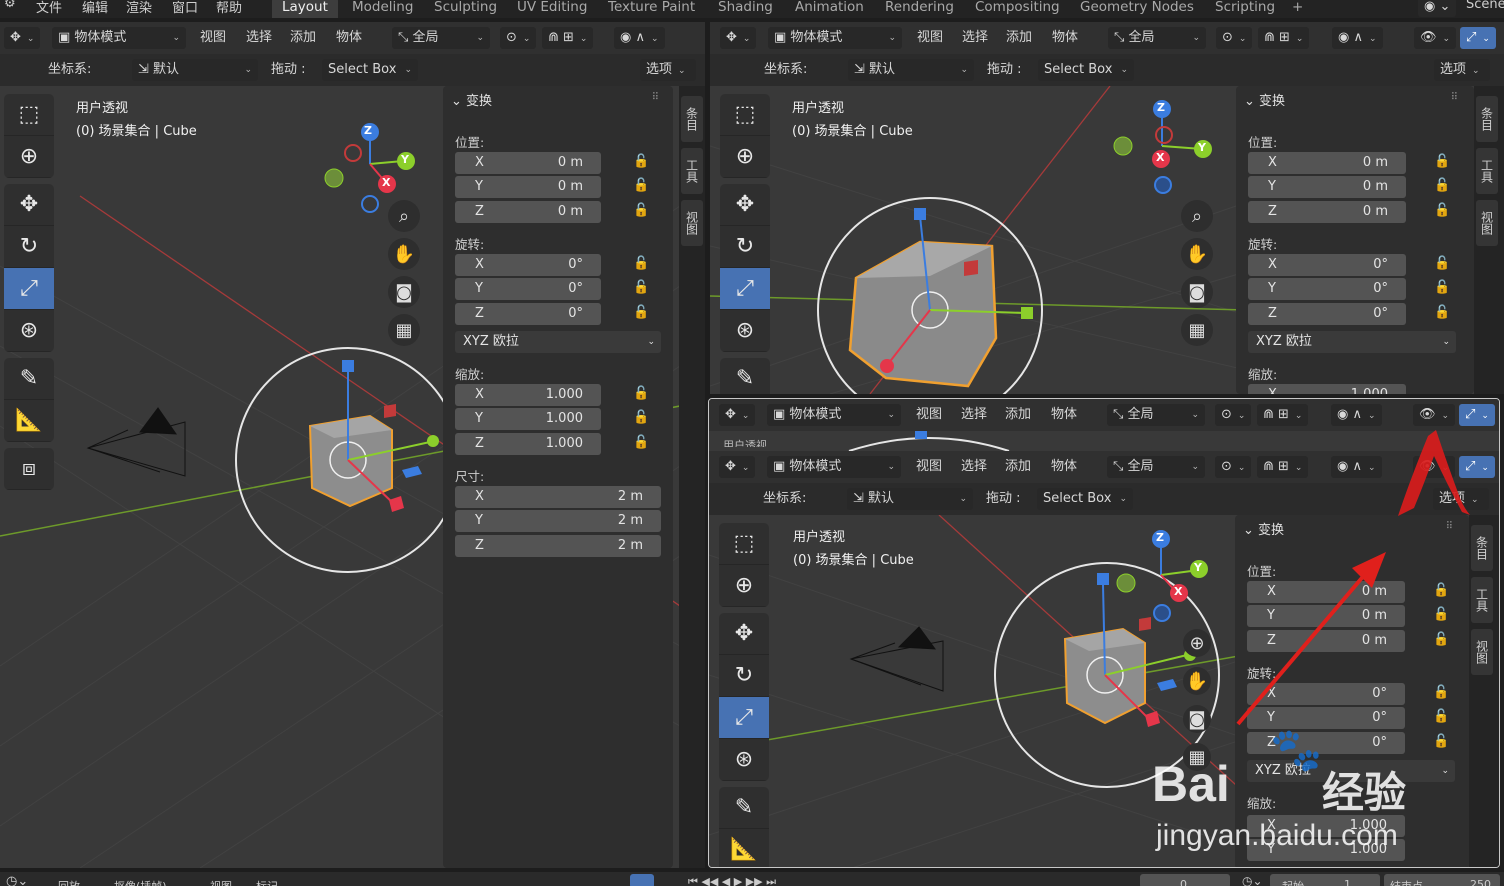 The image size is (1504, 886). I want to click on select-box-icon: ⬚, so click(744, 544).